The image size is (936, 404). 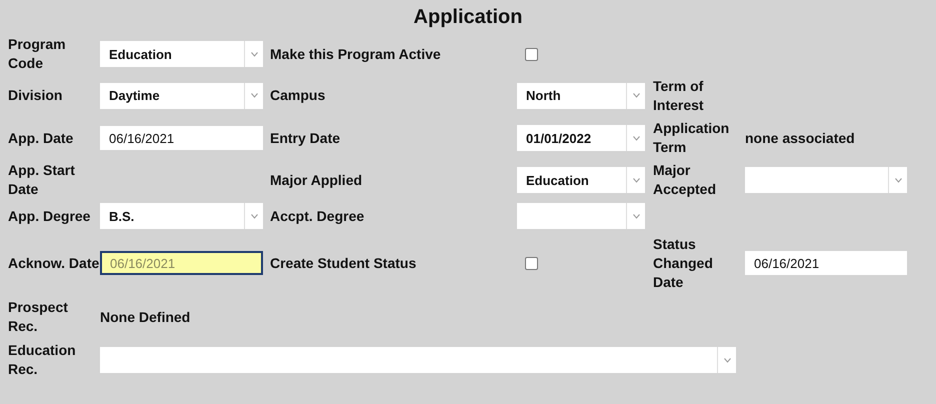 What do you see at coordinates (35, 95) in the screenshot?
I see `field-label: Division` at bounding box center [35, 95].